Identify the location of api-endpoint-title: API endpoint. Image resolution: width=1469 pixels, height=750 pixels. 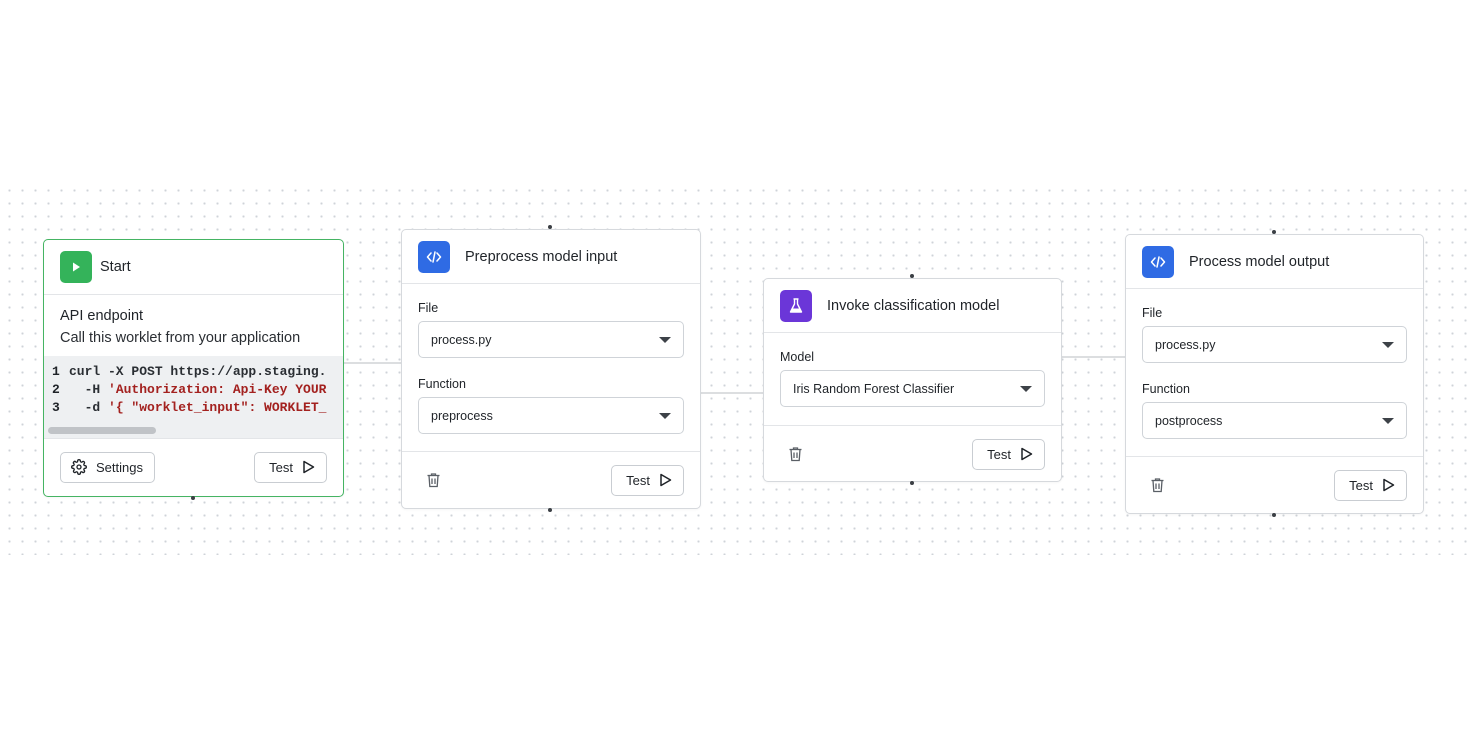
(102, 316).